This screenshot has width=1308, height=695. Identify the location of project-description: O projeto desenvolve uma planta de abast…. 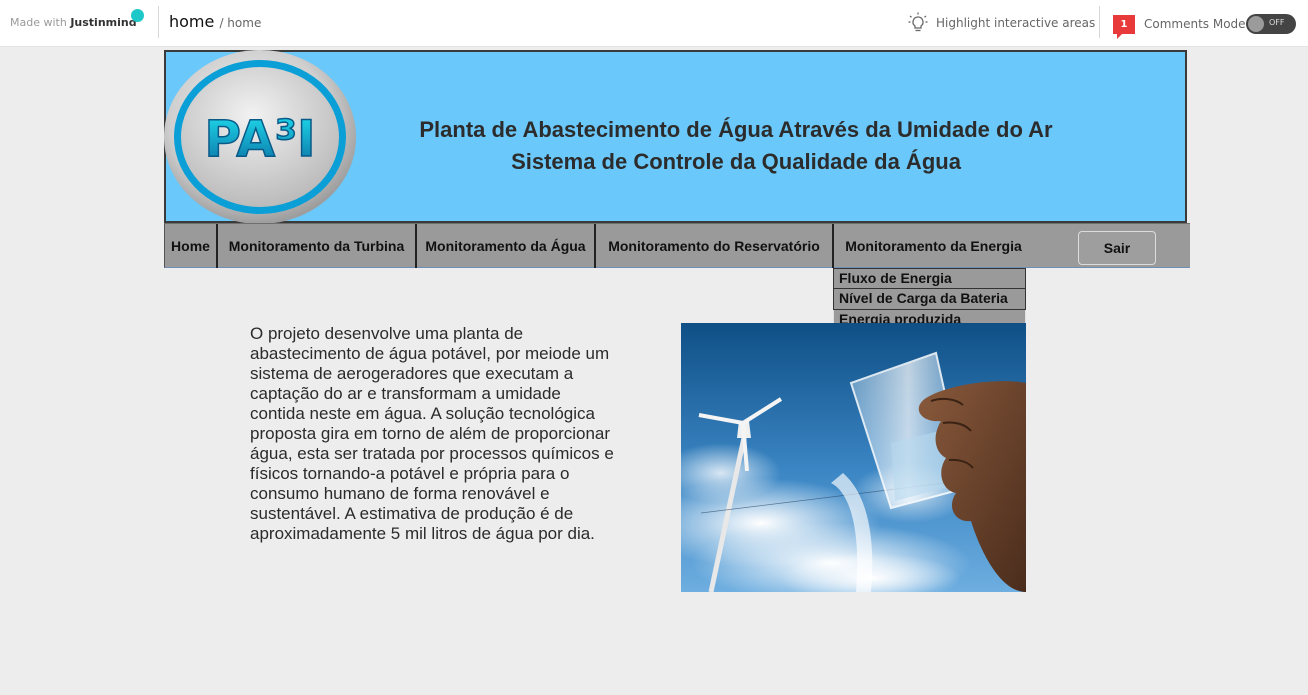
(432, 433).